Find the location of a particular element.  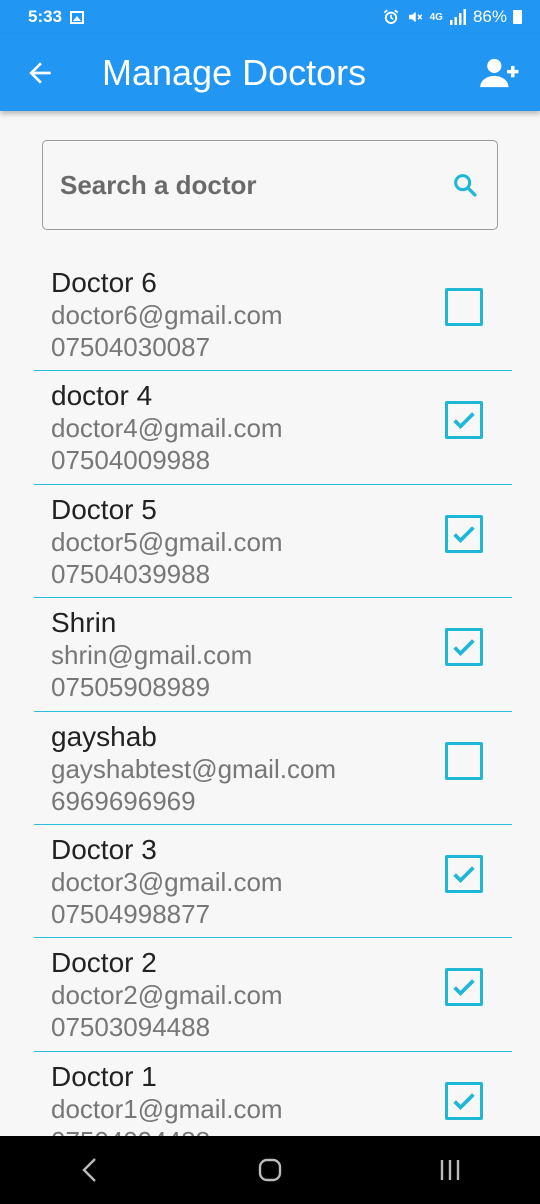

image-icon is located at coordinates (77, 17).